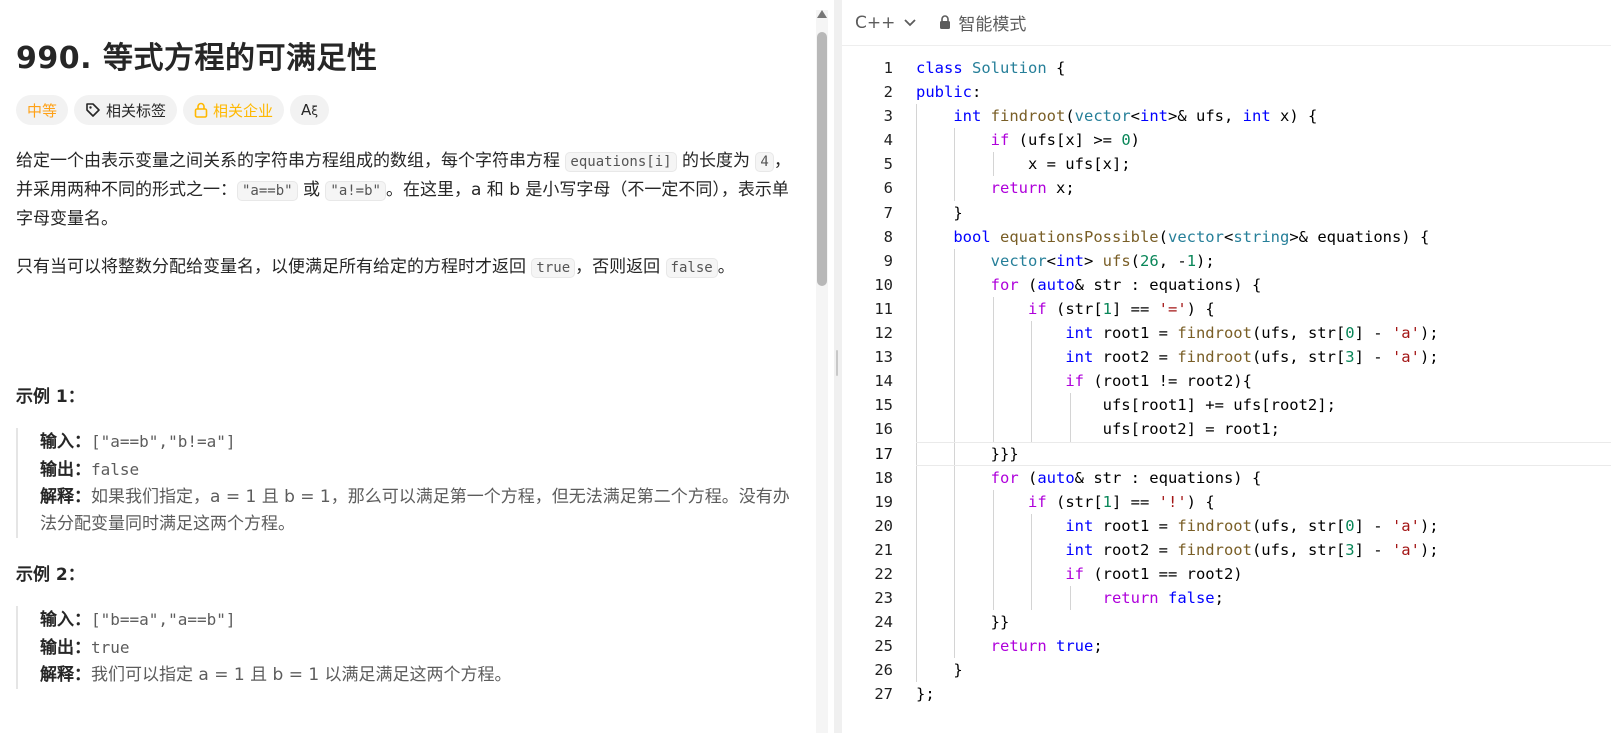 The width and height of the screenshot is (1611, 733). I want to click on inline-code: 4, so click(764, 162).